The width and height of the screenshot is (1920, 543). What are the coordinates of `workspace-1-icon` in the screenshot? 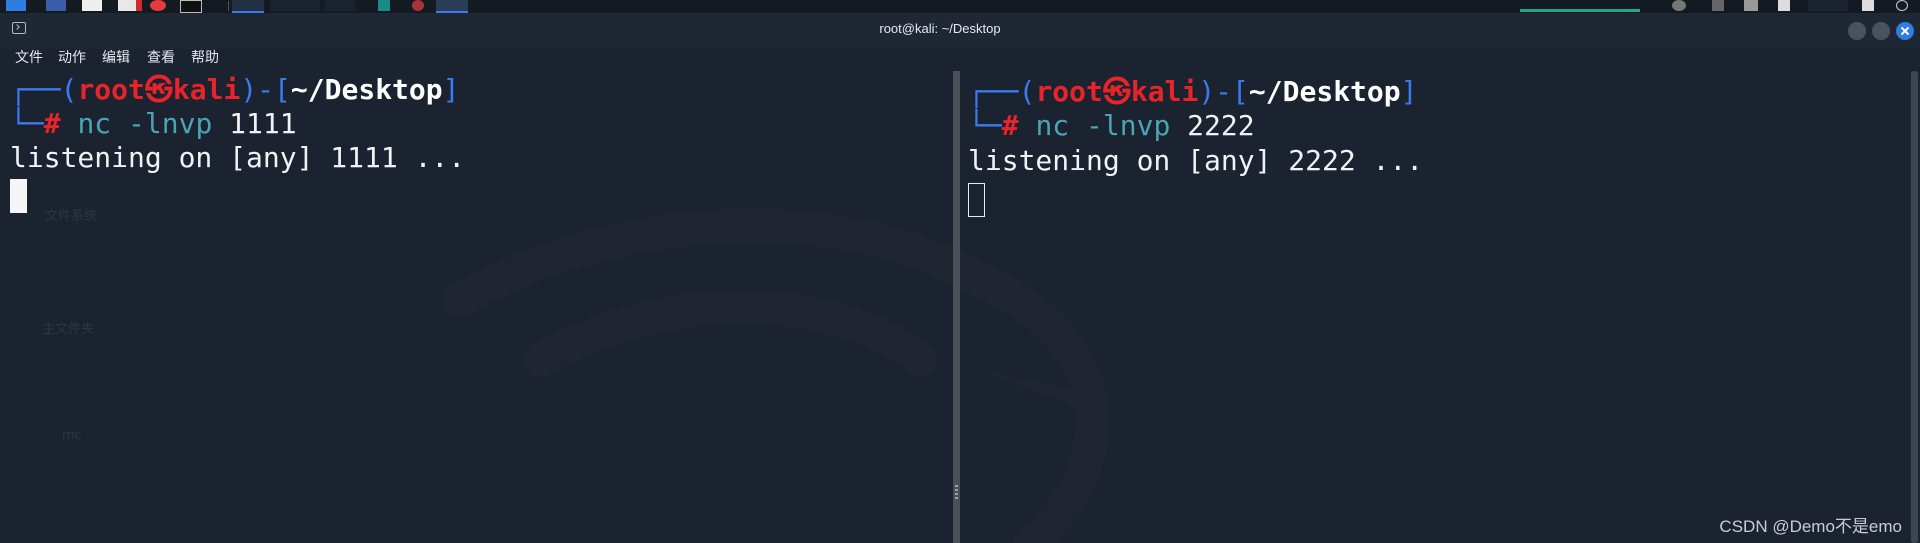 It's located at (248, 6).